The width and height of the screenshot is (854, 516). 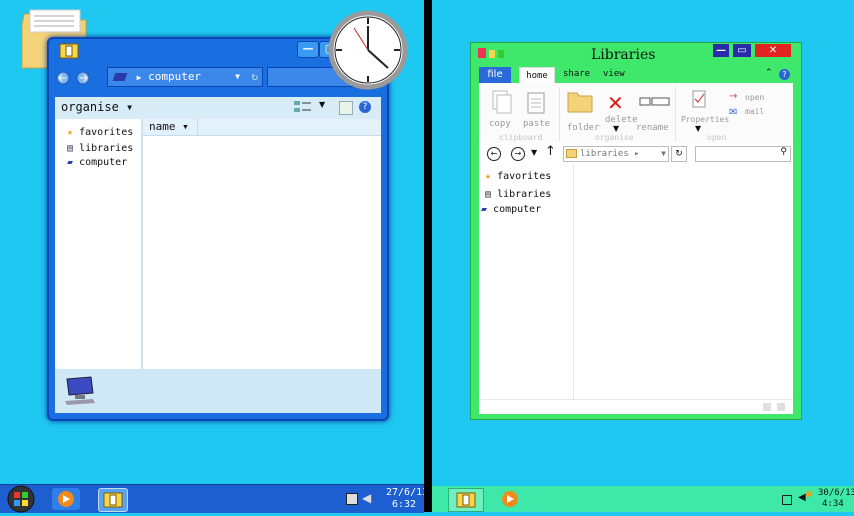 What do you see at coordinates (80, 391) in the screenshot?
I see `computer-large-icon` at bounding box center [80, 391].